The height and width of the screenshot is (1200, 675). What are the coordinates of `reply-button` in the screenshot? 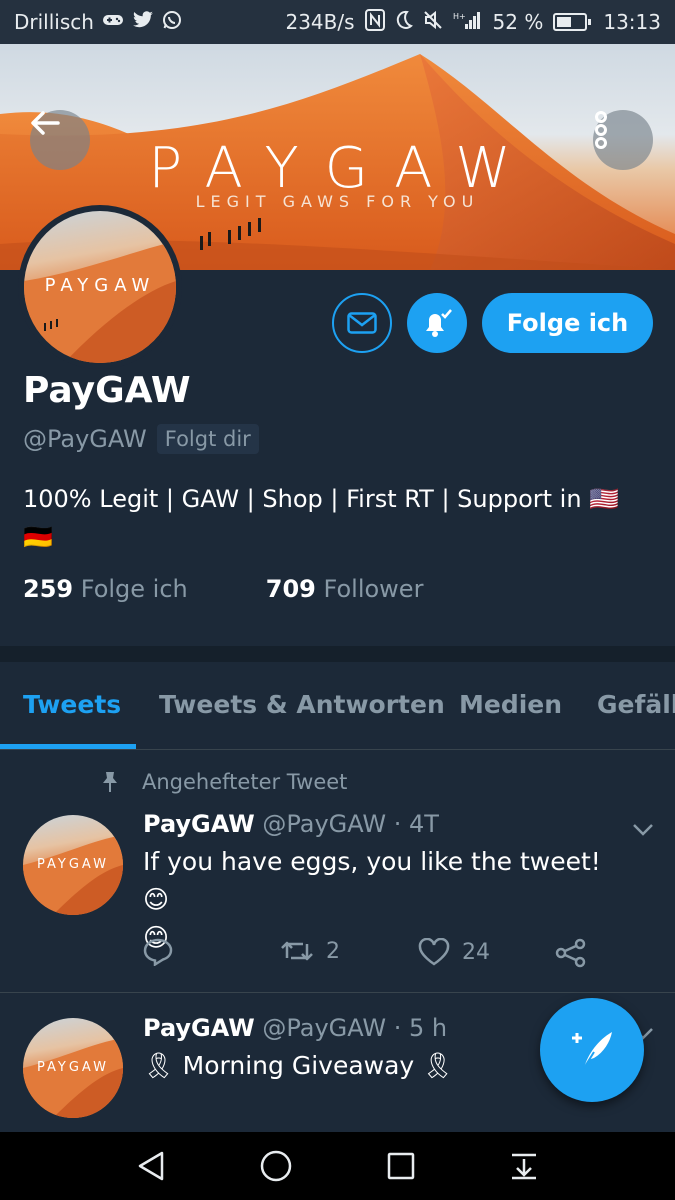 It's located at (158, 952).